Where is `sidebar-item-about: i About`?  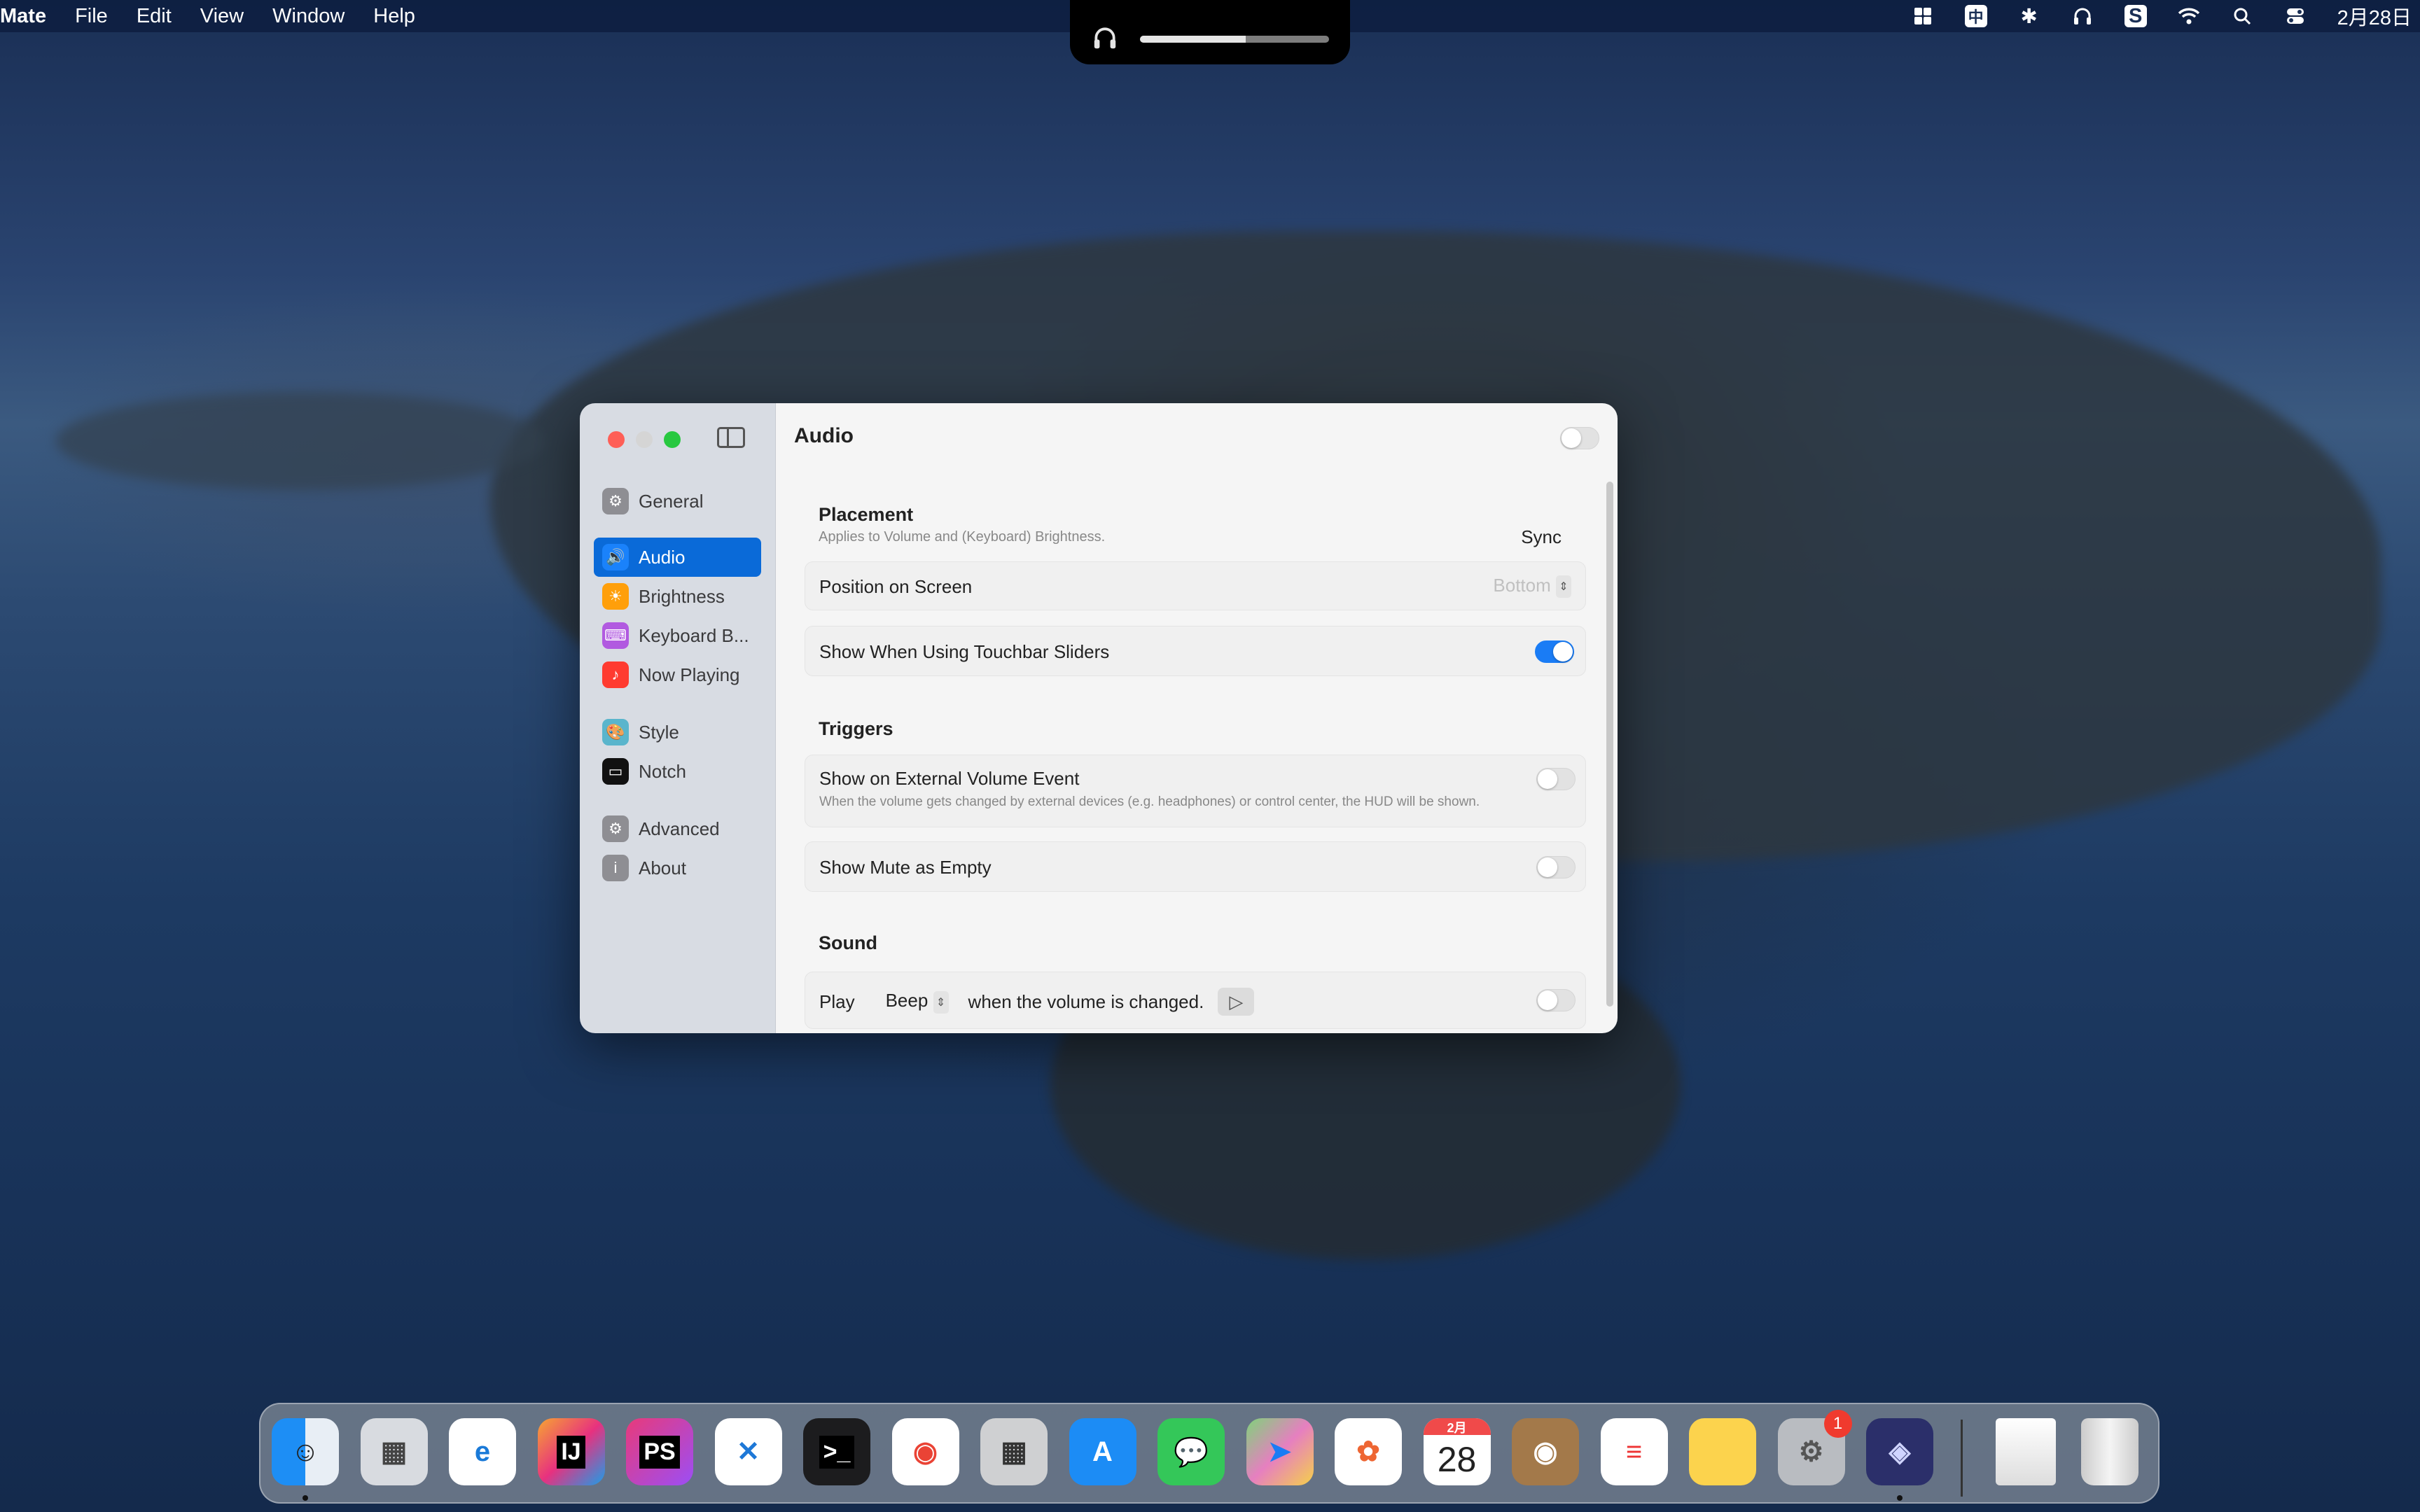 sidebar-item-about: i About is located at coordinates (677, 868).